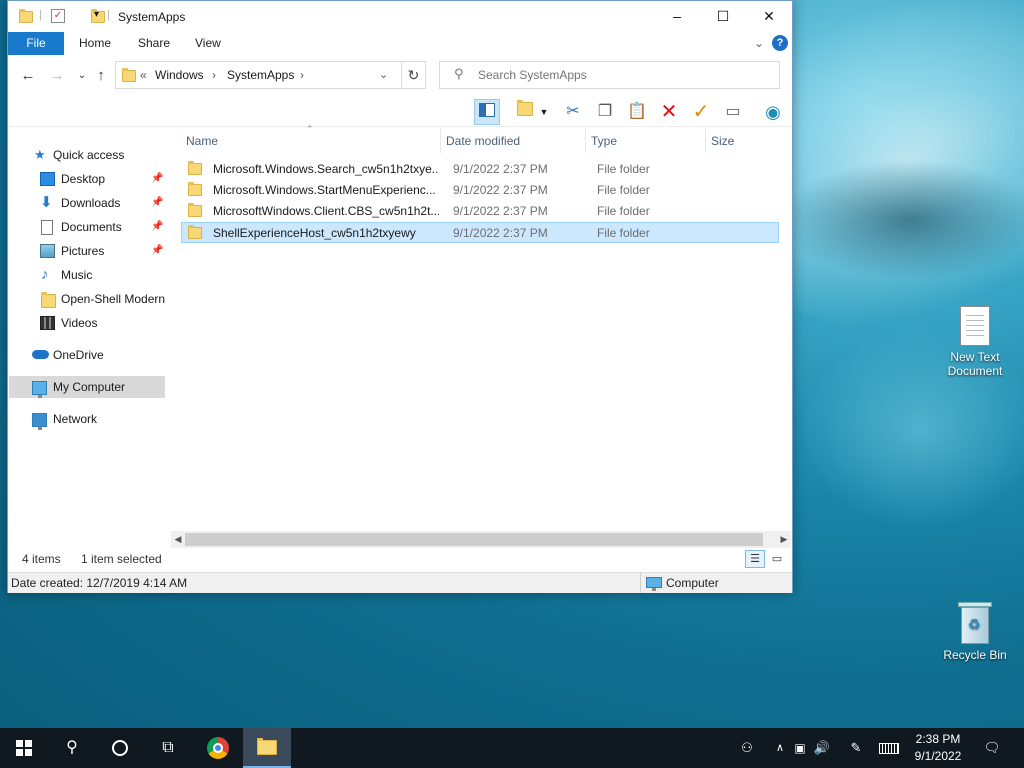 The height and width of the screenshot is (768, 1024). What do you see at coordinates (623, 75) in the screenshot?
I see `search-input` at bounding box center [623, 75].